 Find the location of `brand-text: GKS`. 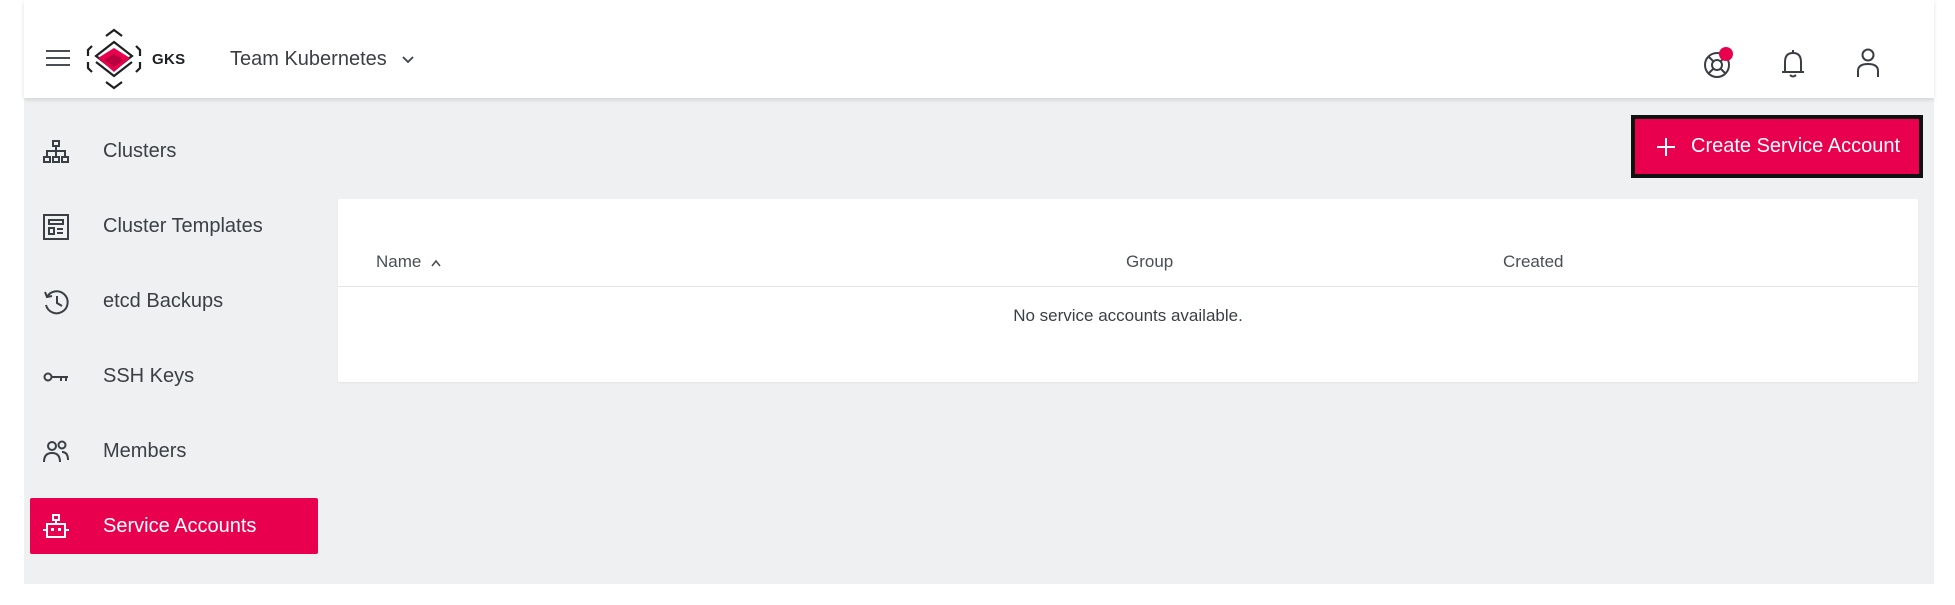

brand-text: GKS is located at coordinates (169, 59).